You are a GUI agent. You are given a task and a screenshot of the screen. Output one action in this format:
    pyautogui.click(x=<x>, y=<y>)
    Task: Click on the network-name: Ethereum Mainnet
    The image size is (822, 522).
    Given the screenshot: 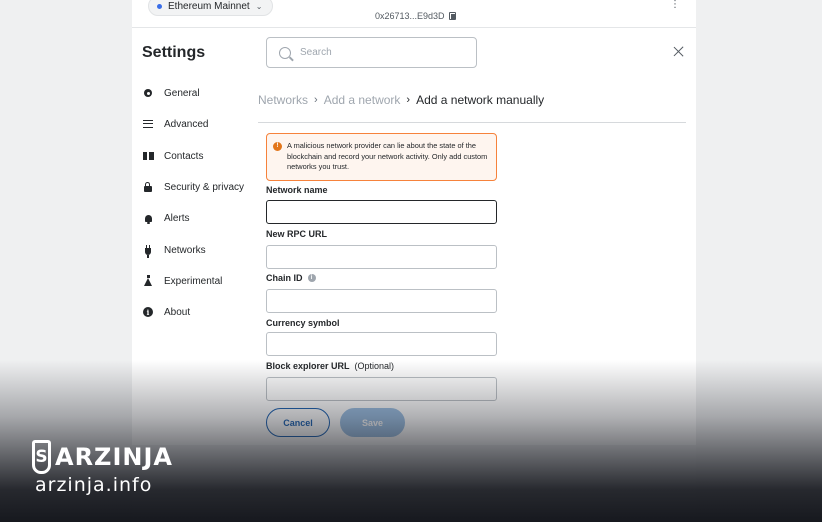 What is the action you would take?
    pyautogui.click(x=209, y=6)
    